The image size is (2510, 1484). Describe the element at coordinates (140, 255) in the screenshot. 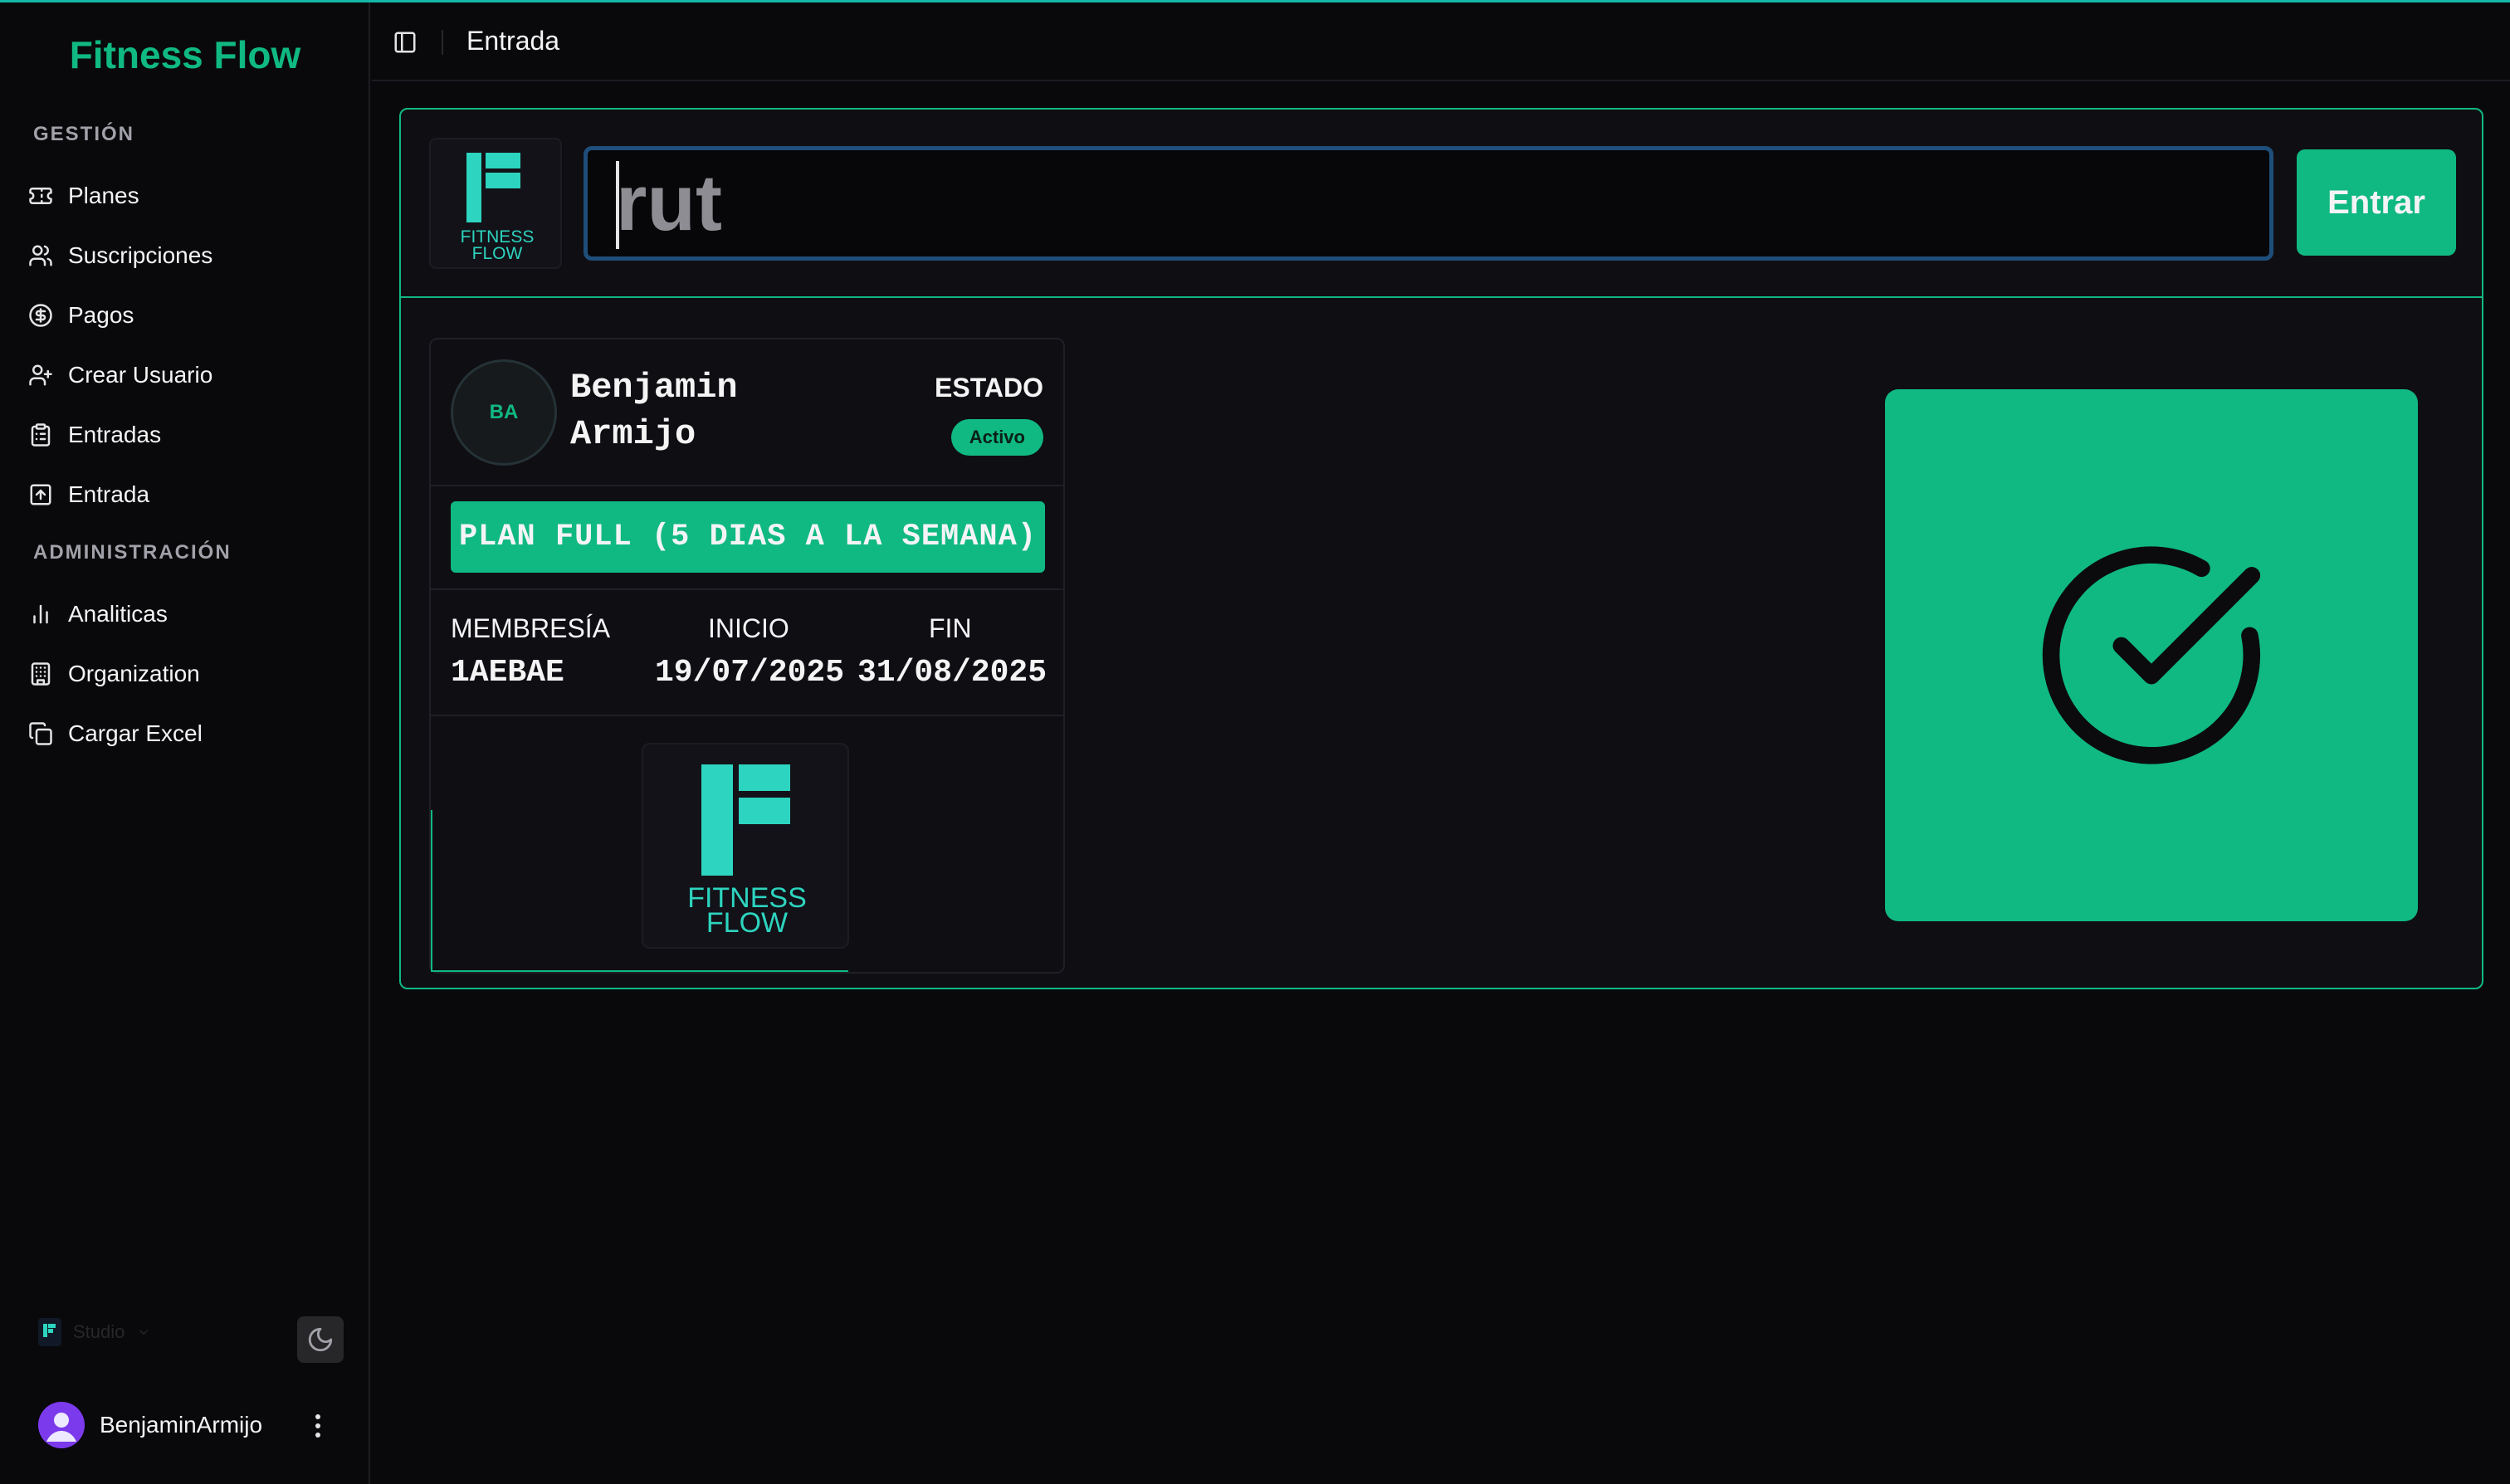

I see `sidebar-item-label: Suscripciones` at that location.